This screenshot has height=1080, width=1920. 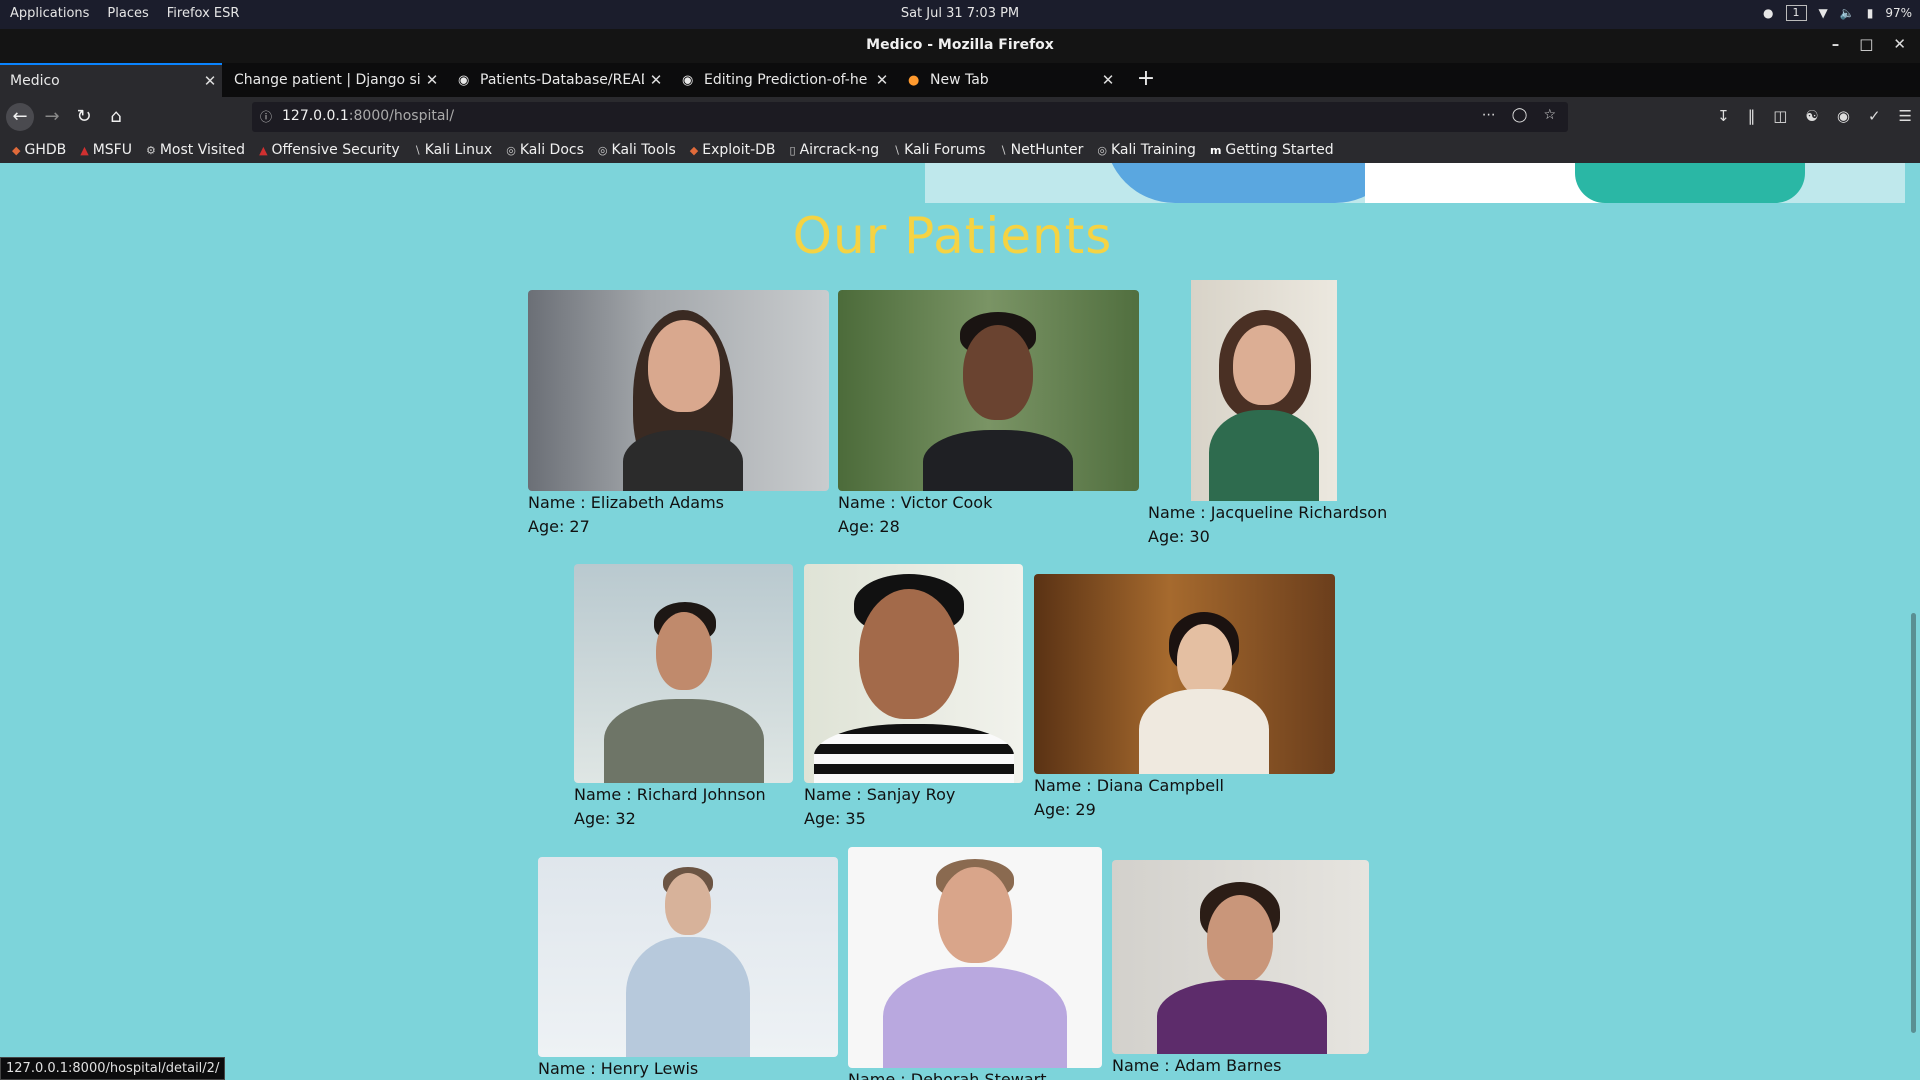 What do you see at coordinates (1847, 13) in the screenshot?
I see `volume-icon: 🔈` at bounding box center [1847, 13].